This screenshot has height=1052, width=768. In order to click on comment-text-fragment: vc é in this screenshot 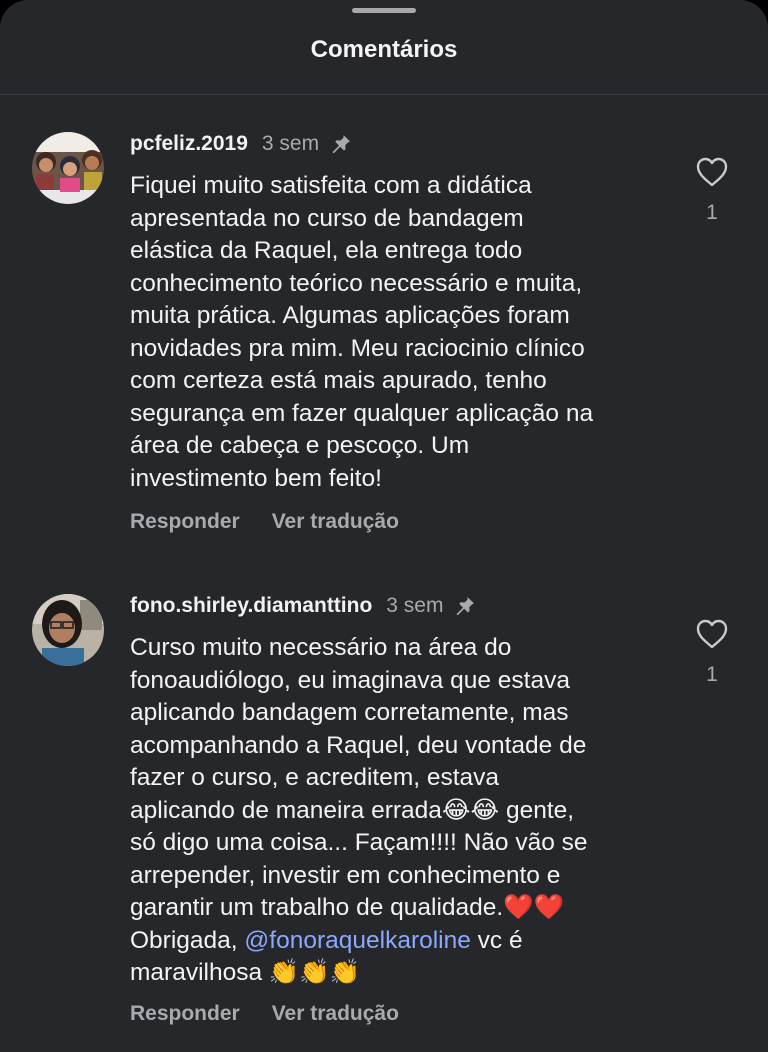, I will do `click(496, 940)`.